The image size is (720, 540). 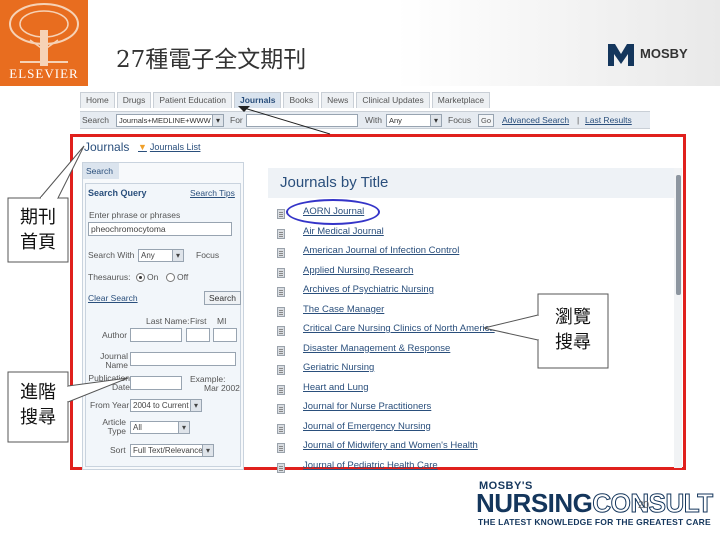 I want to click on advanced-line2: 搜尋, so click(x=38, y=417).